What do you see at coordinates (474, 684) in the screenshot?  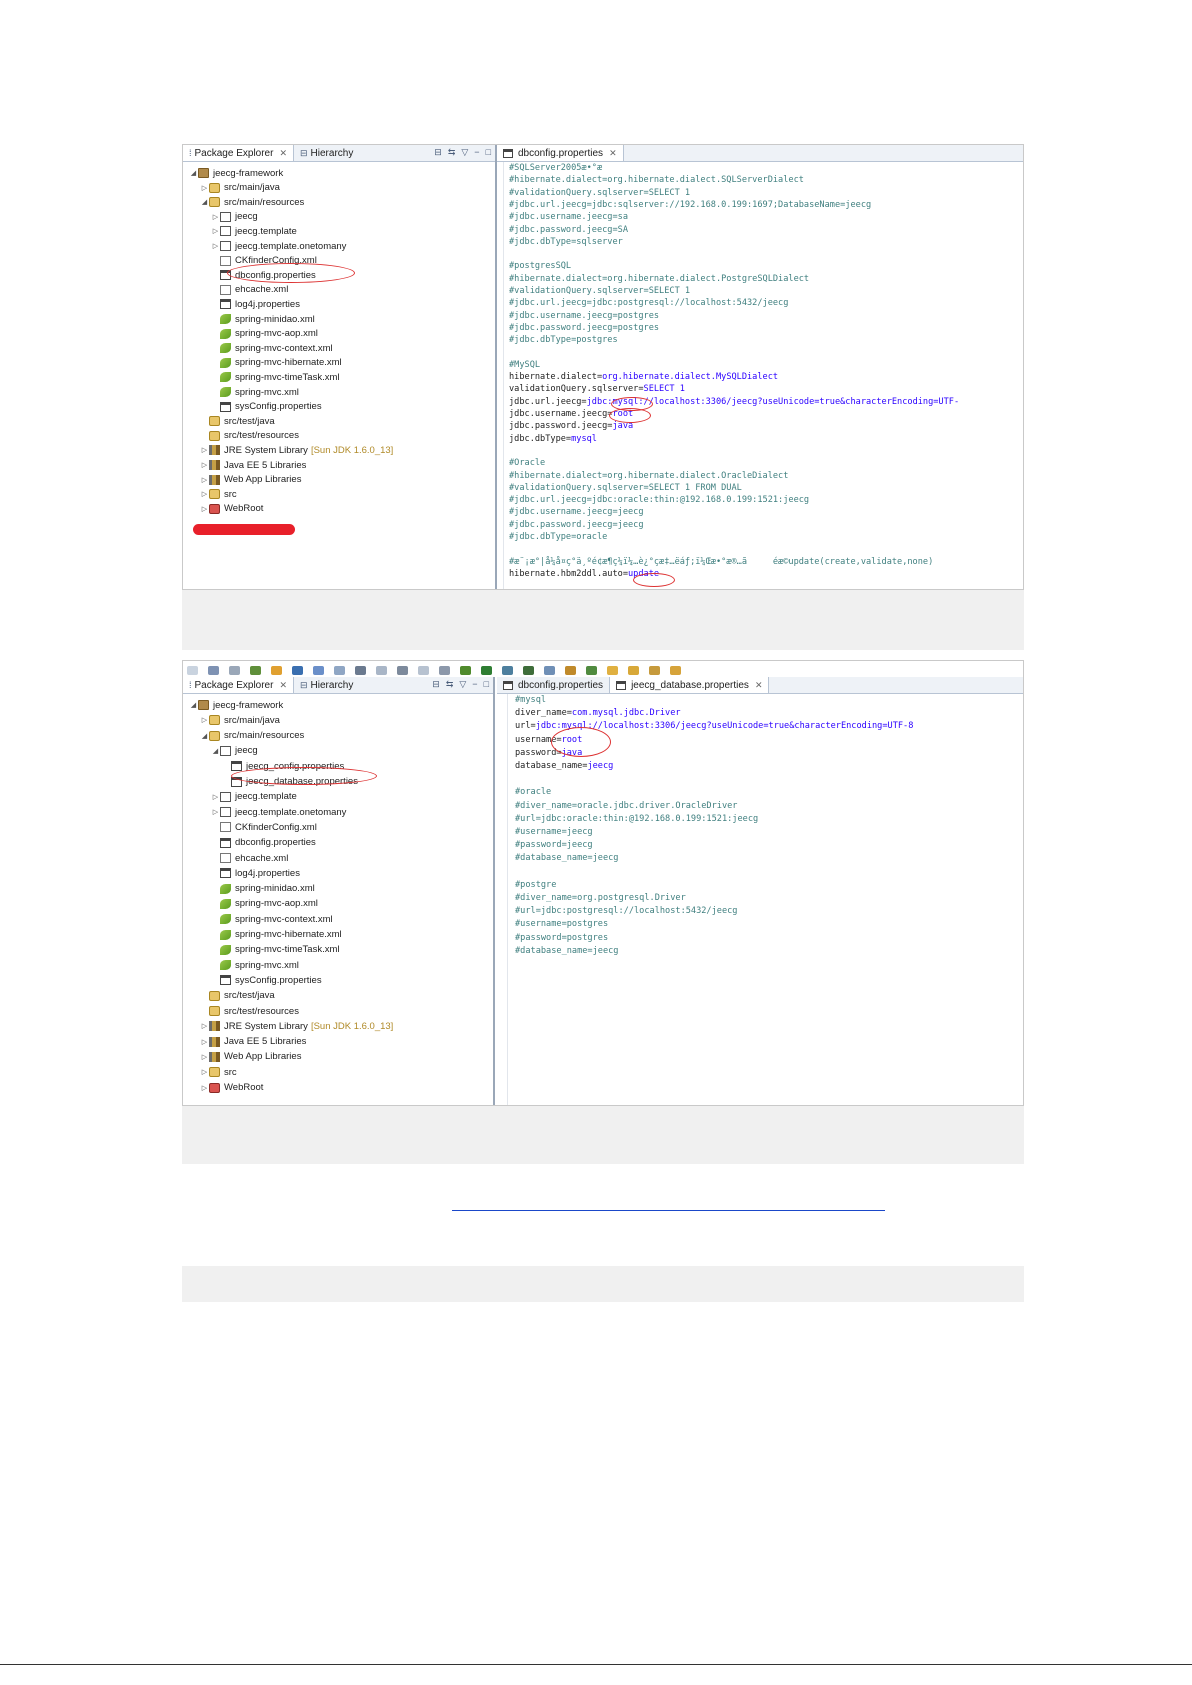 I see `minimize-icon: −` at bounding box center [474, 684].